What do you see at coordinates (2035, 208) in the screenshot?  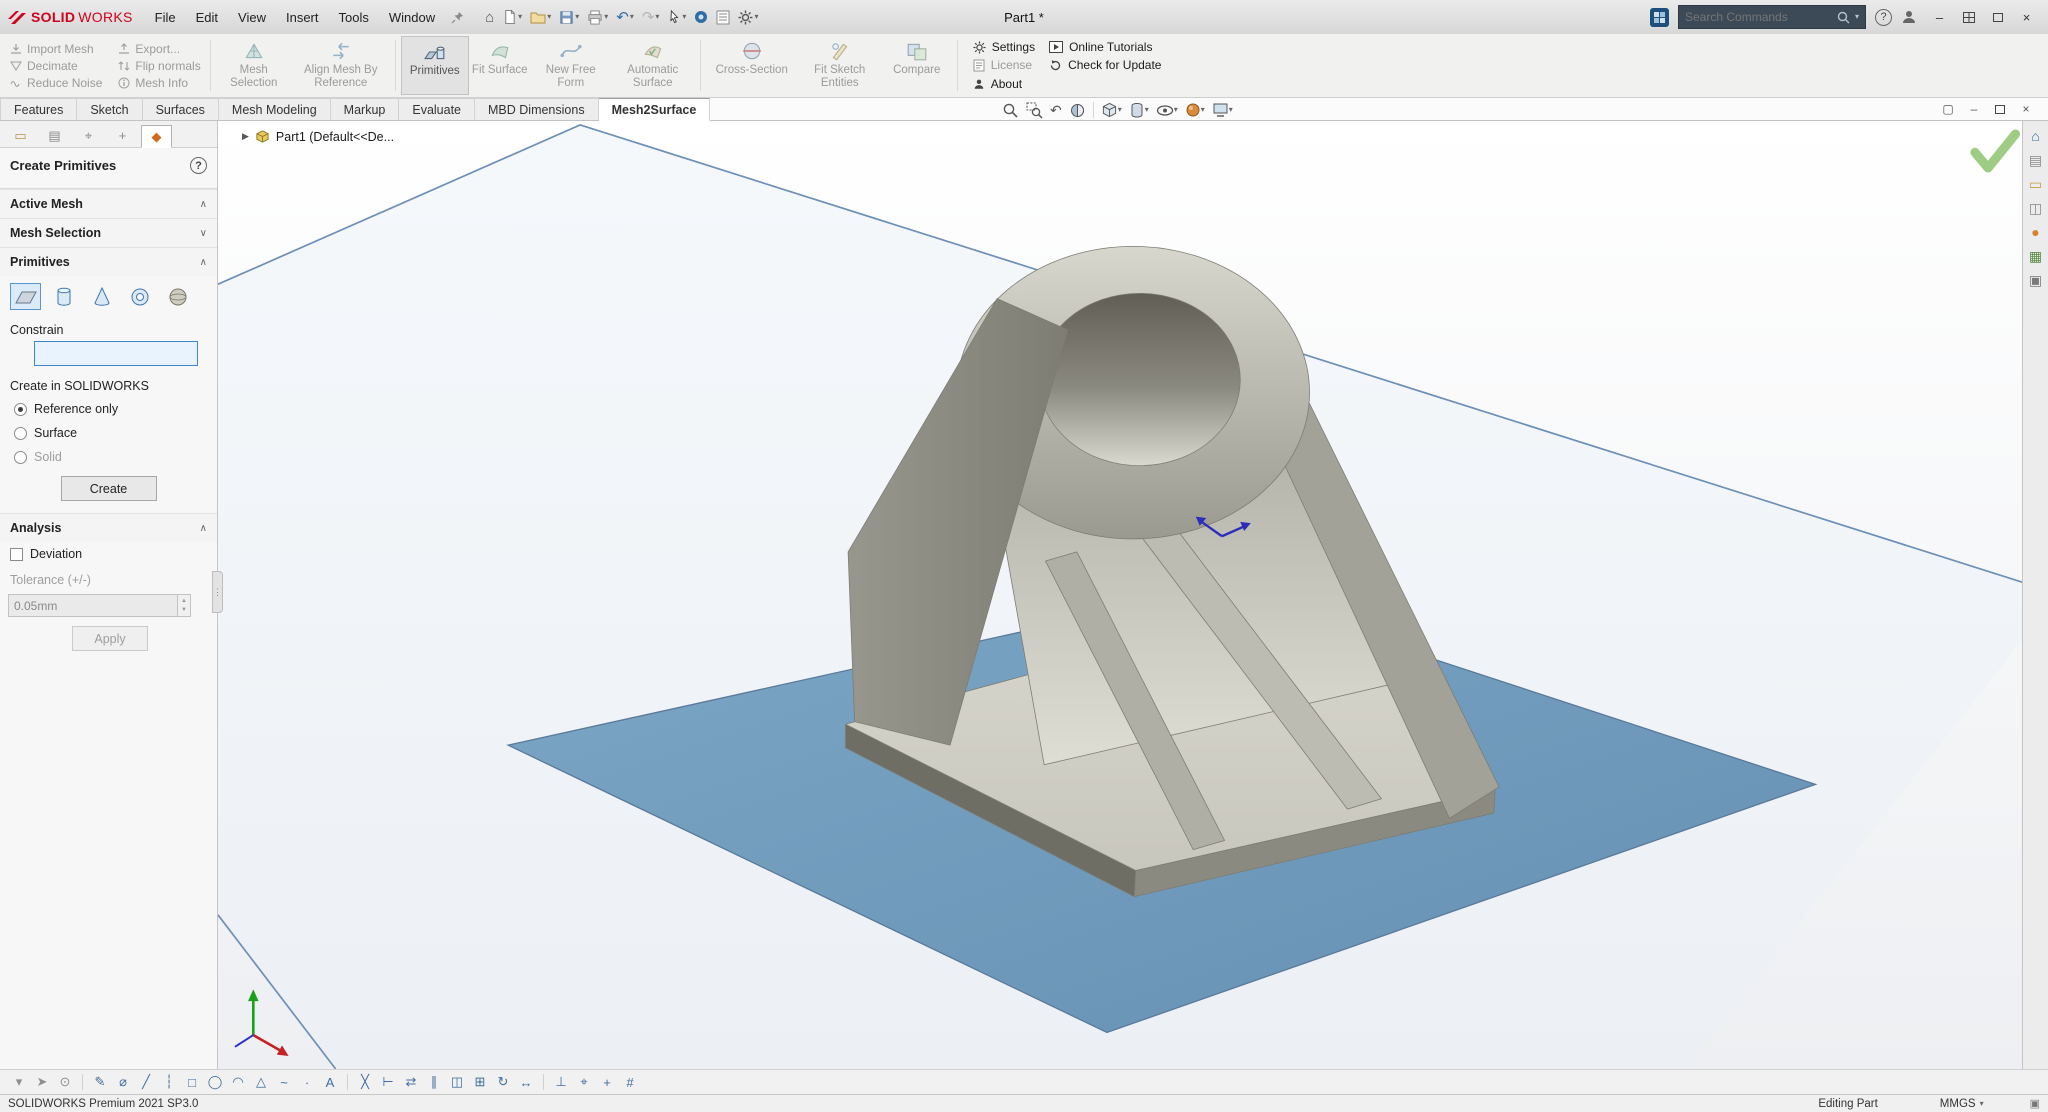 I see `view-palette-icon: ◫` at bounding box center [2035, 208].